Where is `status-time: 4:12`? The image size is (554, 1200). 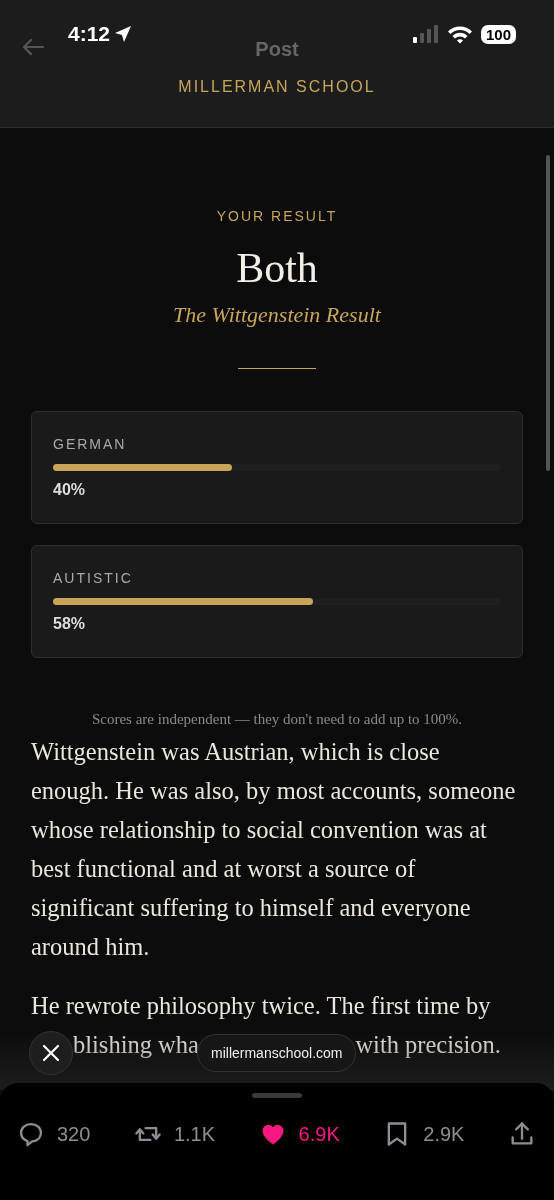
status-time: 4:12 is located at coordinates (89, 34).